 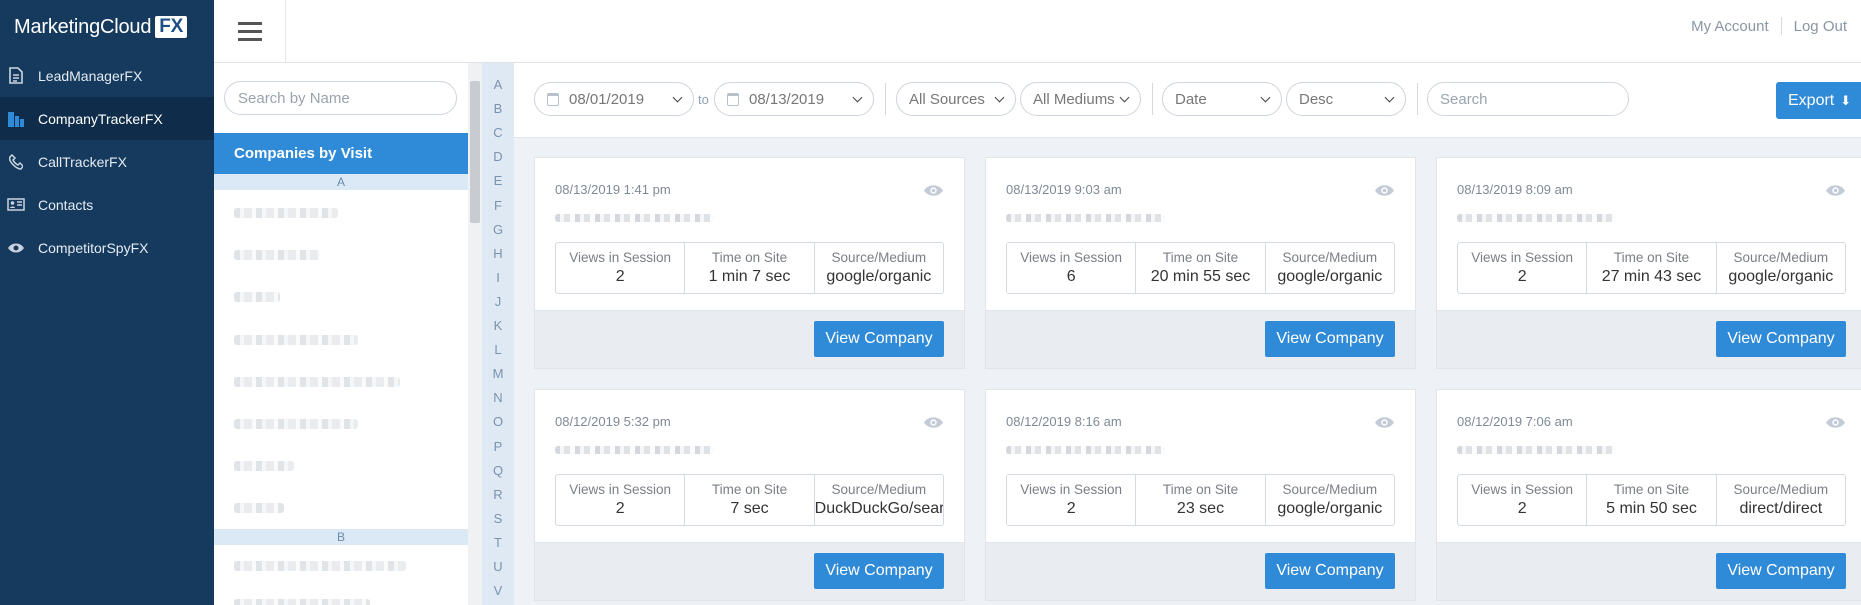 I want to click on nav-item-competitorspy: CompetitorSpyFX, so click(x=107, y=247).